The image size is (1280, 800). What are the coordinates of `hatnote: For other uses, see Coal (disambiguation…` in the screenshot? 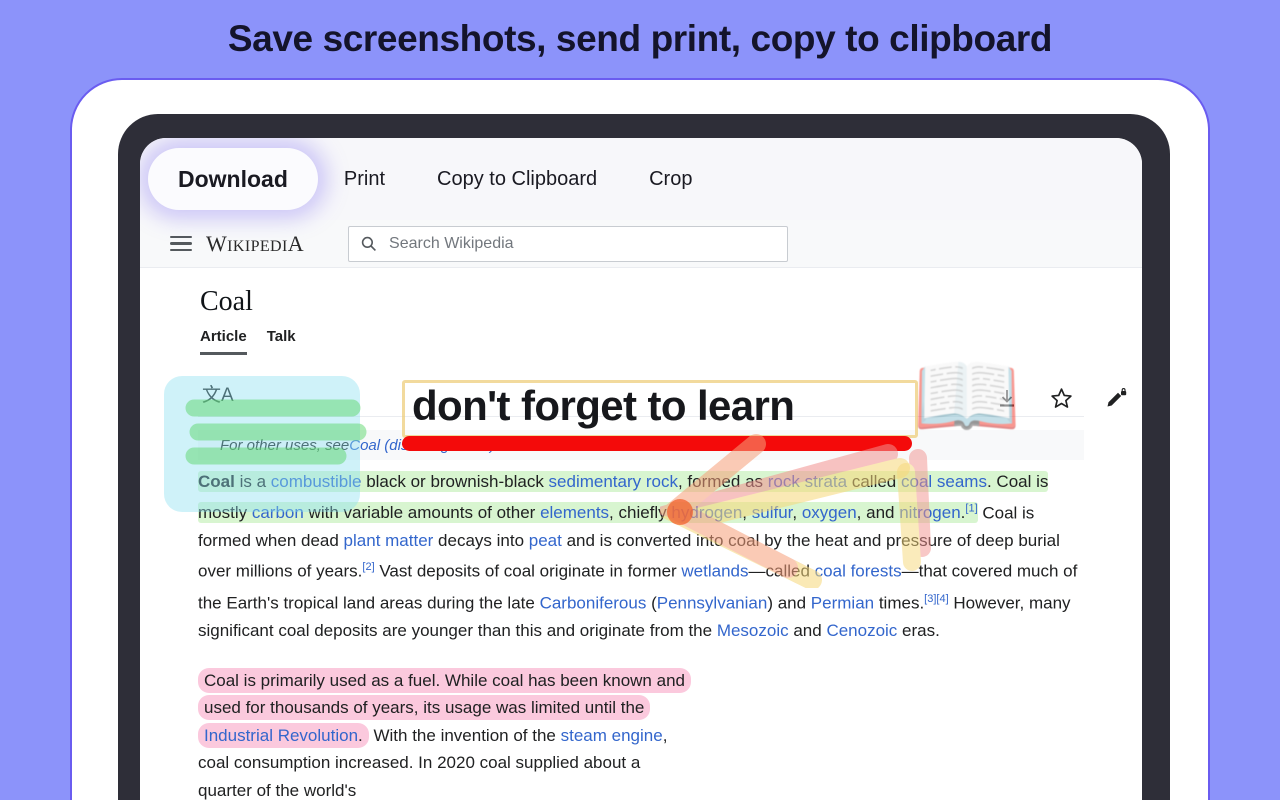 It's located at (641, 445).